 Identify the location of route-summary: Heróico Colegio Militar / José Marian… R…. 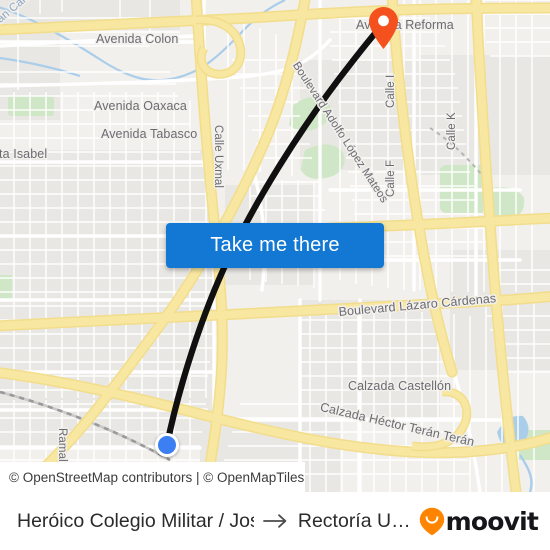
(214, 521).